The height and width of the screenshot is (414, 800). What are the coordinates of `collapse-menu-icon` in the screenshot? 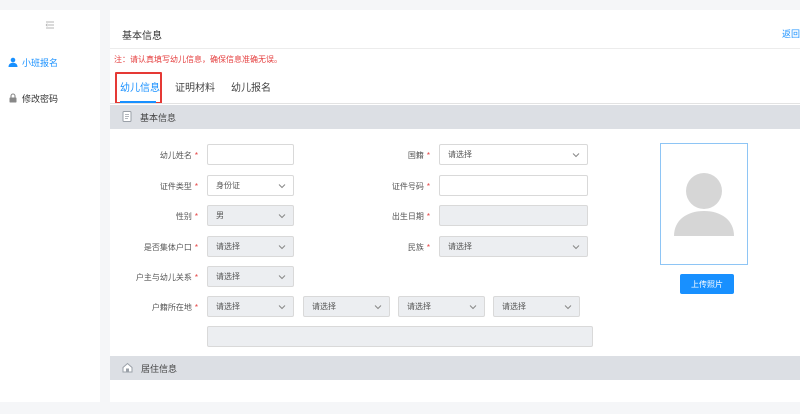 It's located at (50, 26).